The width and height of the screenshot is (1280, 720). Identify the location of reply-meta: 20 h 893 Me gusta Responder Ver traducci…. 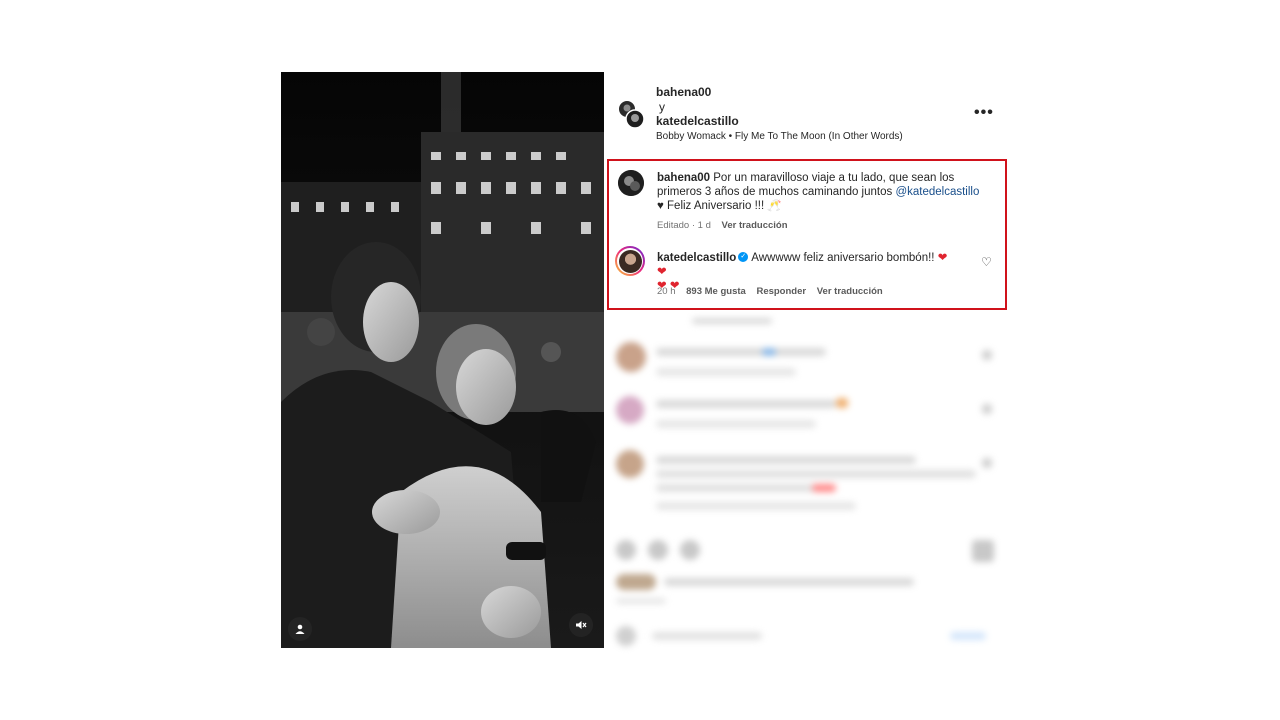
(774, 291).